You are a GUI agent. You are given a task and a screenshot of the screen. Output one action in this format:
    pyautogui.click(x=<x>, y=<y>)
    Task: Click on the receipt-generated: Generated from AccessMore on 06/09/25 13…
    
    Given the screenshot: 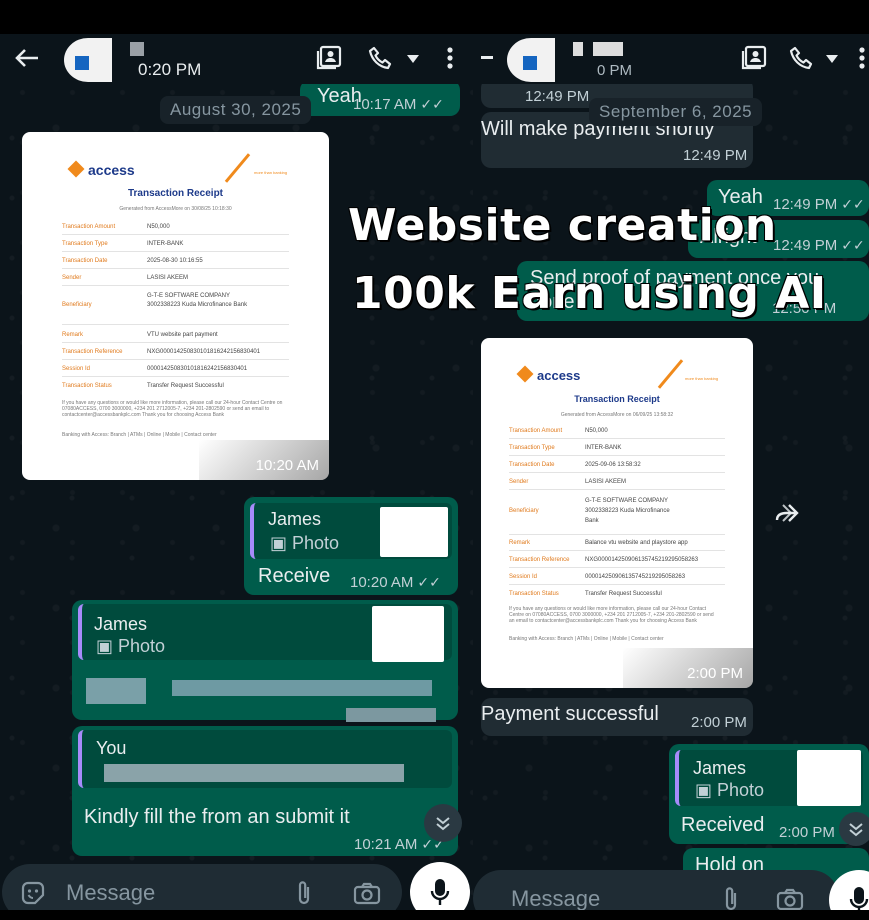 What is the action you would take?
    pyautogui.click(x=617, y=415)
    